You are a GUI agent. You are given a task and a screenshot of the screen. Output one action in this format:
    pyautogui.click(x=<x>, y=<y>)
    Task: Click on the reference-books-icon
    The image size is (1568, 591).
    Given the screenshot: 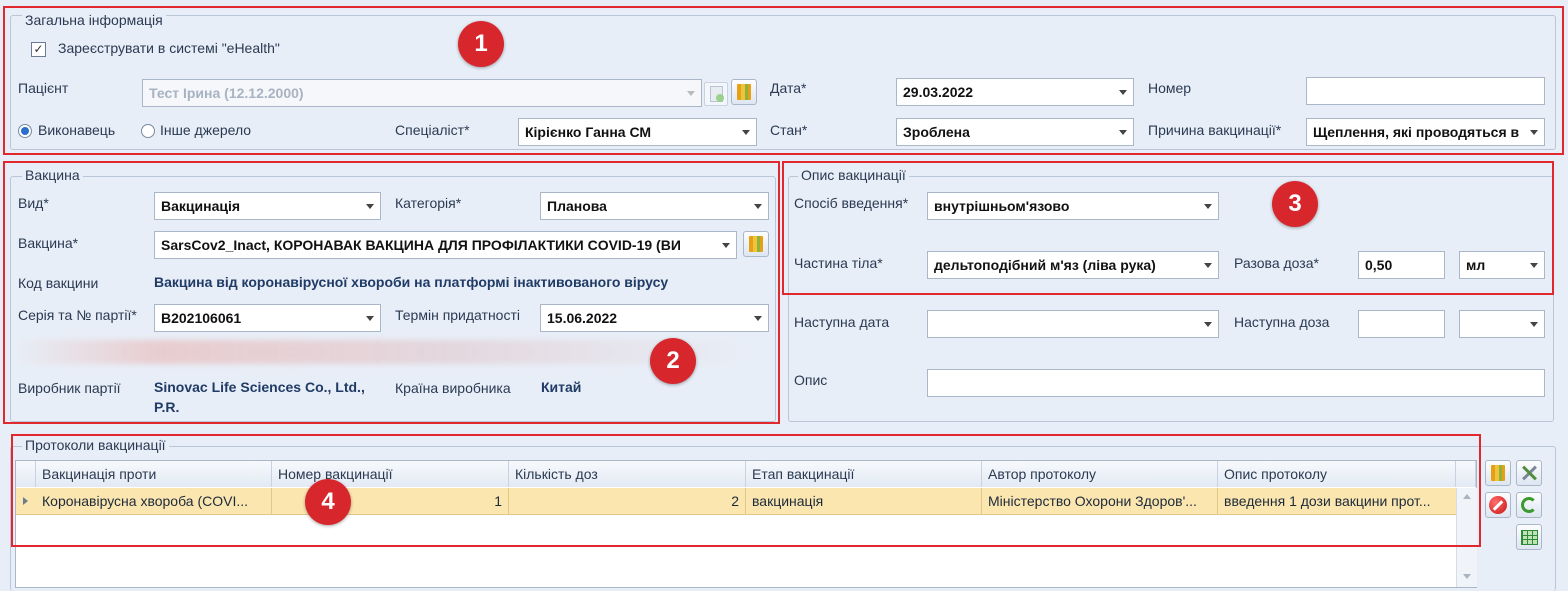 What is the action you would take?
    pyautogui.click(x=1498, y=473)
    